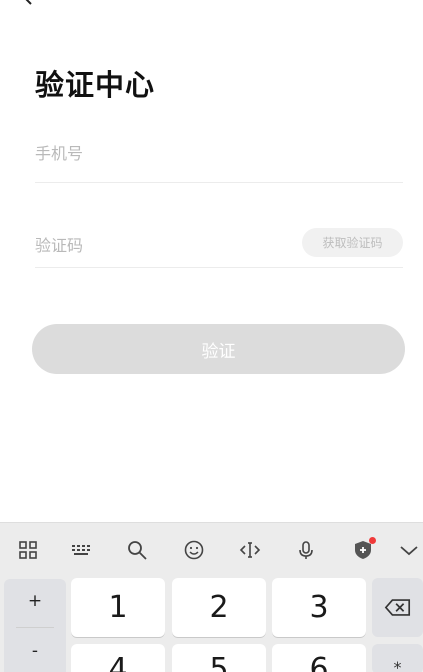  Describe the element at coordinates (397, 658) in the screenshot. I see `star-key: *` at that location.